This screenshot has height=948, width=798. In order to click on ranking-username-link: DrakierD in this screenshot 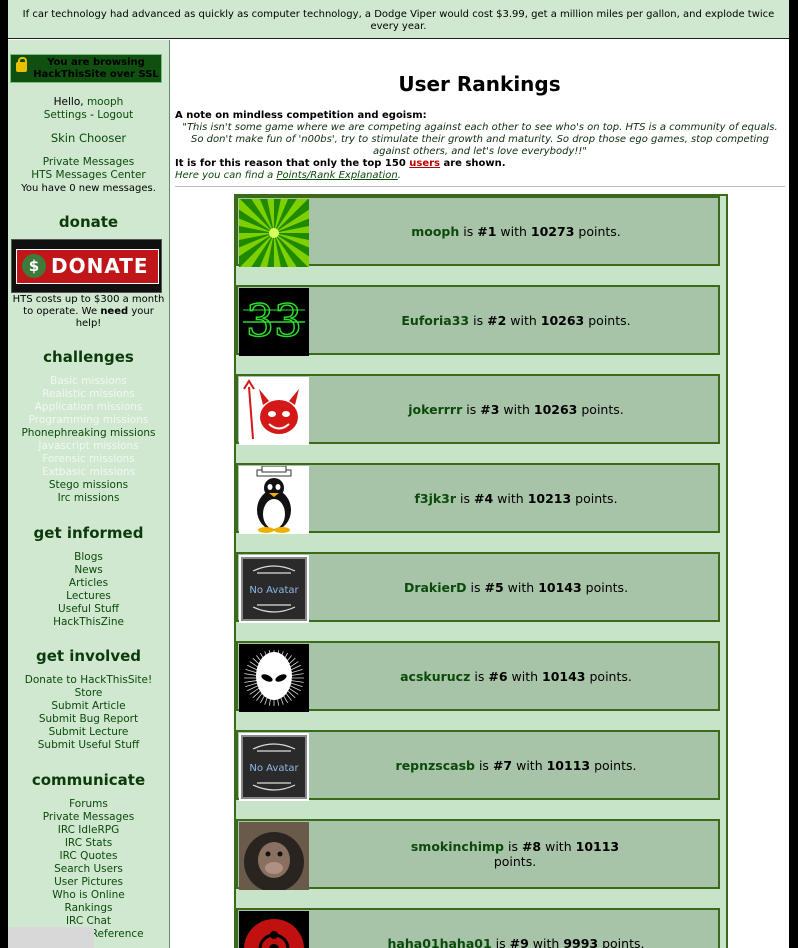, I will do `click(435, 587)`.